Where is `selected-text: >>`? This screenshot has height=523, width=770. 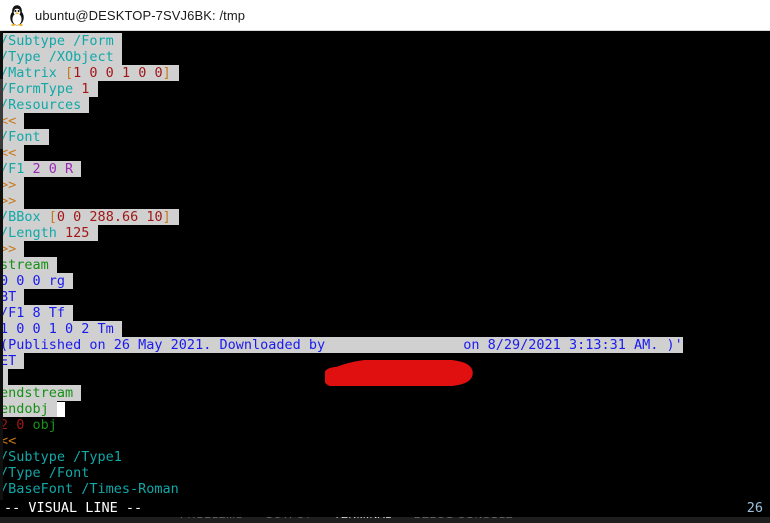
selected-text: >> is located at coordinates (12, 249).